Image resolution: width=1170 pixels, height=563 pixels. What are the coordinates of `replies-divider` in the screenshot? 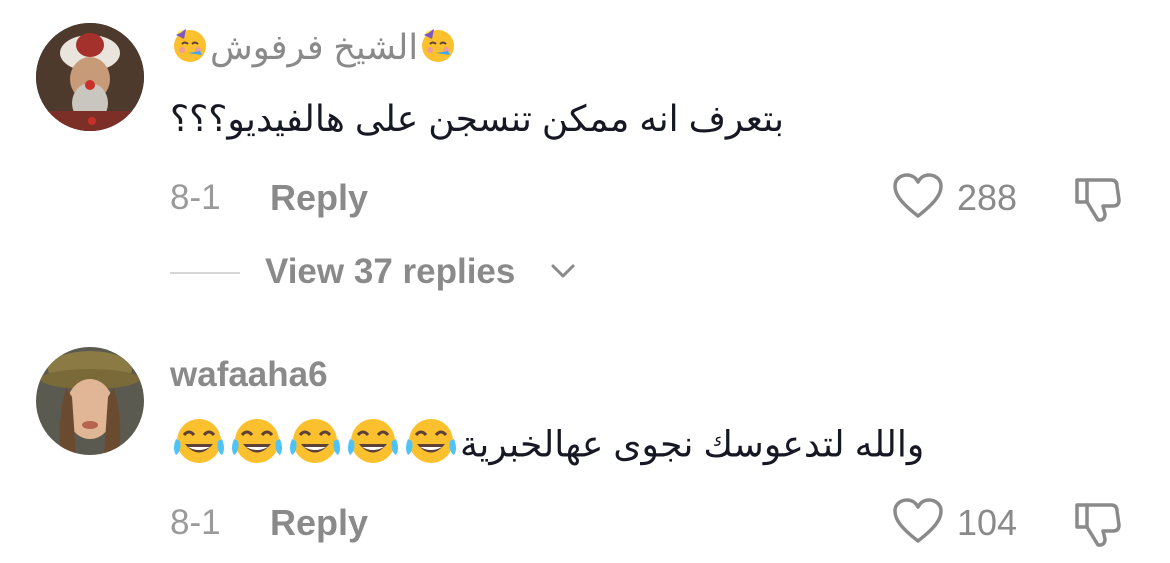 It's located at (205, 273).